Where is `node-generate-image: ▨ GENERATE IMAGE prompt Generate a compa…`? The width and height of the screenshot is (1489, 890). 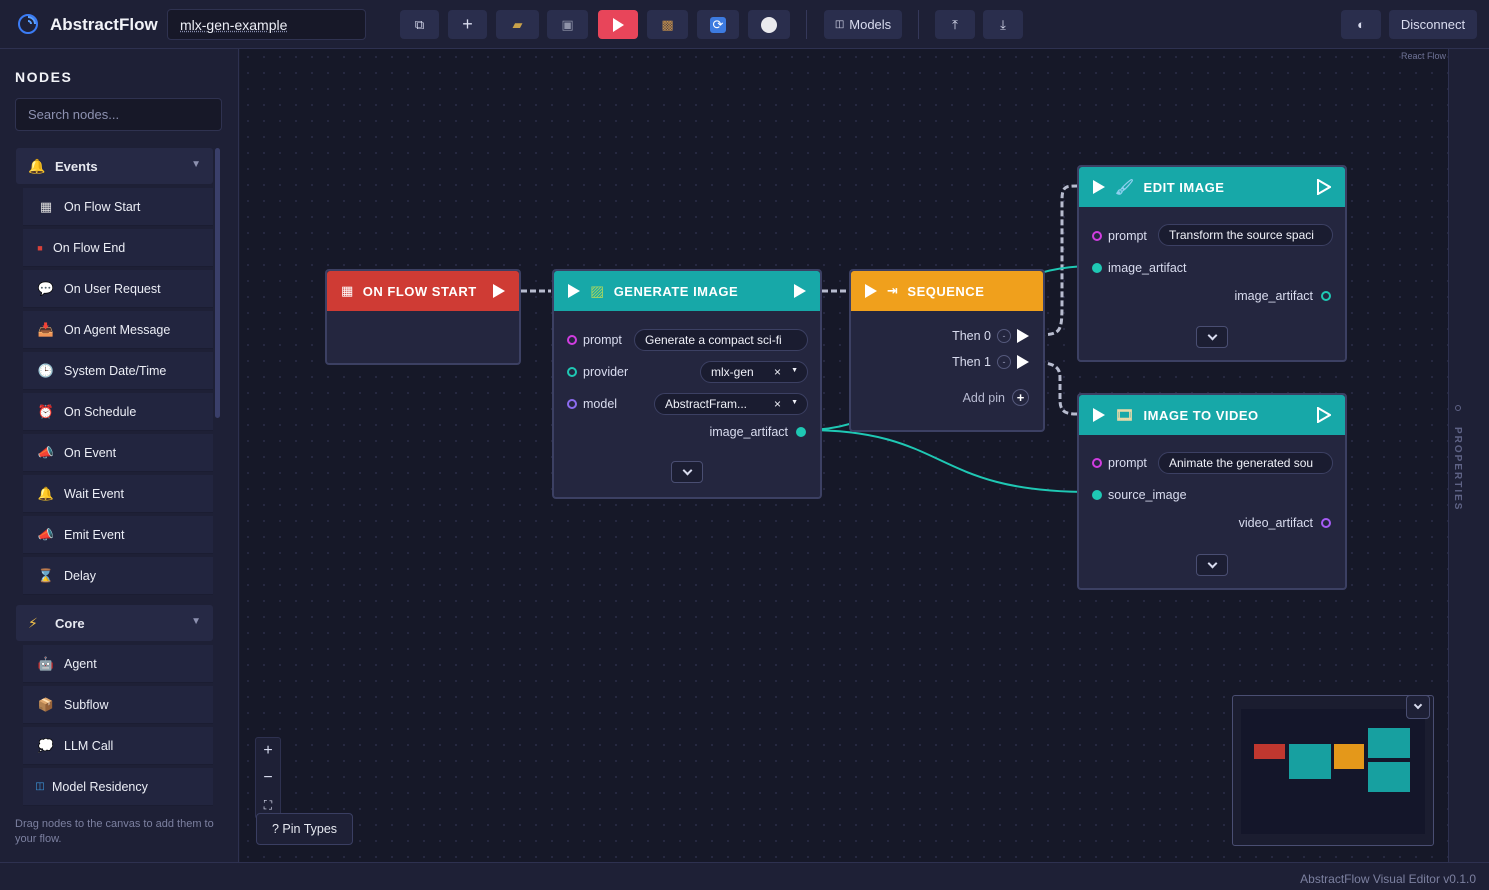
node-generate-image: ▨ GENERATE IMAGE prompt Generate a compa… is located at coordinates (687, 384).